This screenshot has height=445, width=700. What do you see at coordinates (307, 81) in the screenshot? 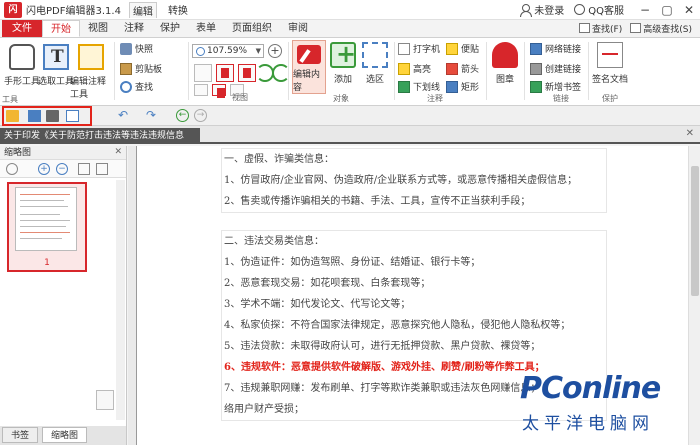
I see `edit-content-label: 编辑内容` at bounding box center [307, 81].